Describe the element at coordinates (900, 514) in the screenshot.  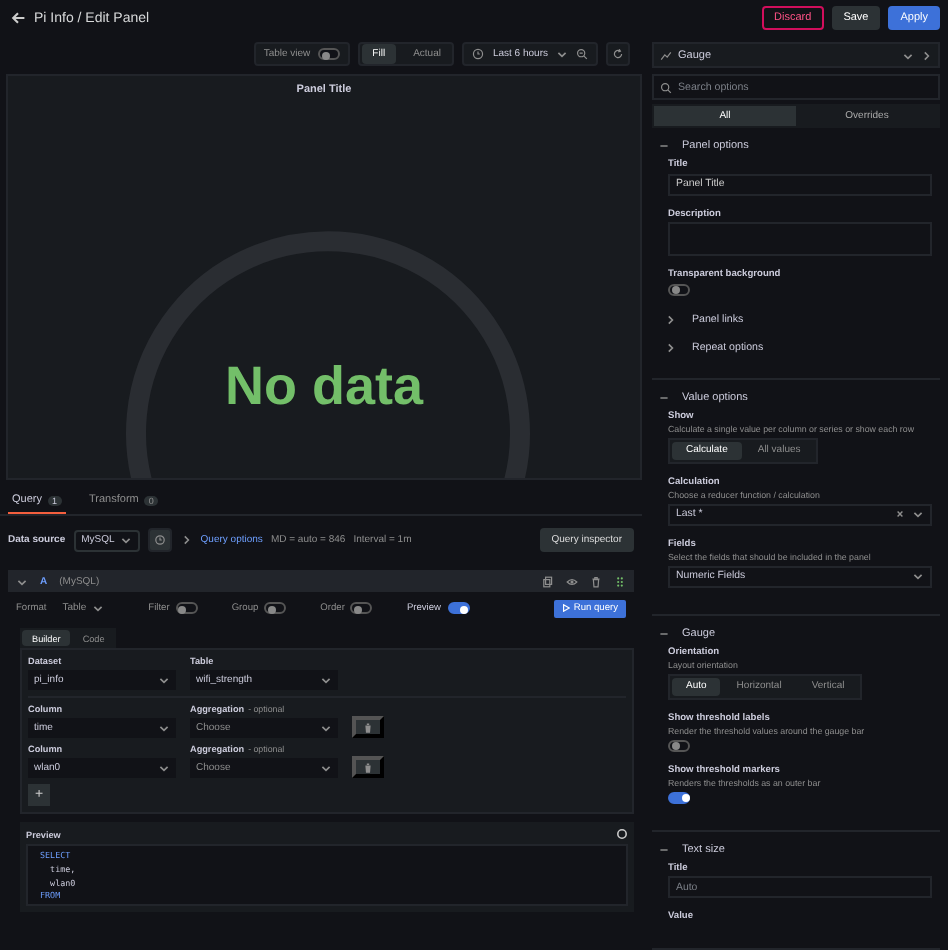
I see `clear-icon` at that location.